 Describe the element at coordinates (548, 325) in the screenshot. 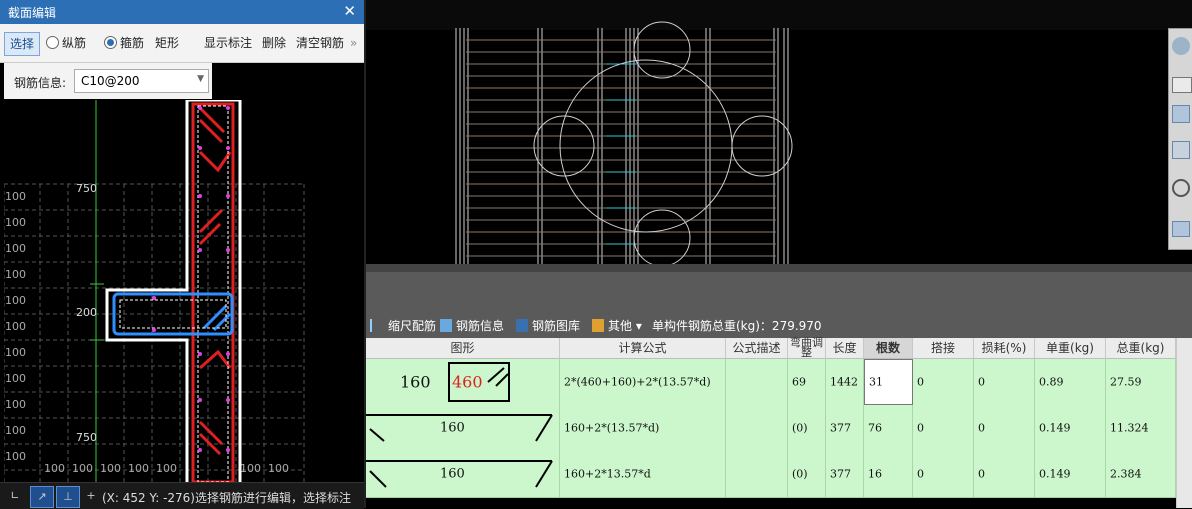

I see `rebar-library-button: 钢筋图库` at that location.